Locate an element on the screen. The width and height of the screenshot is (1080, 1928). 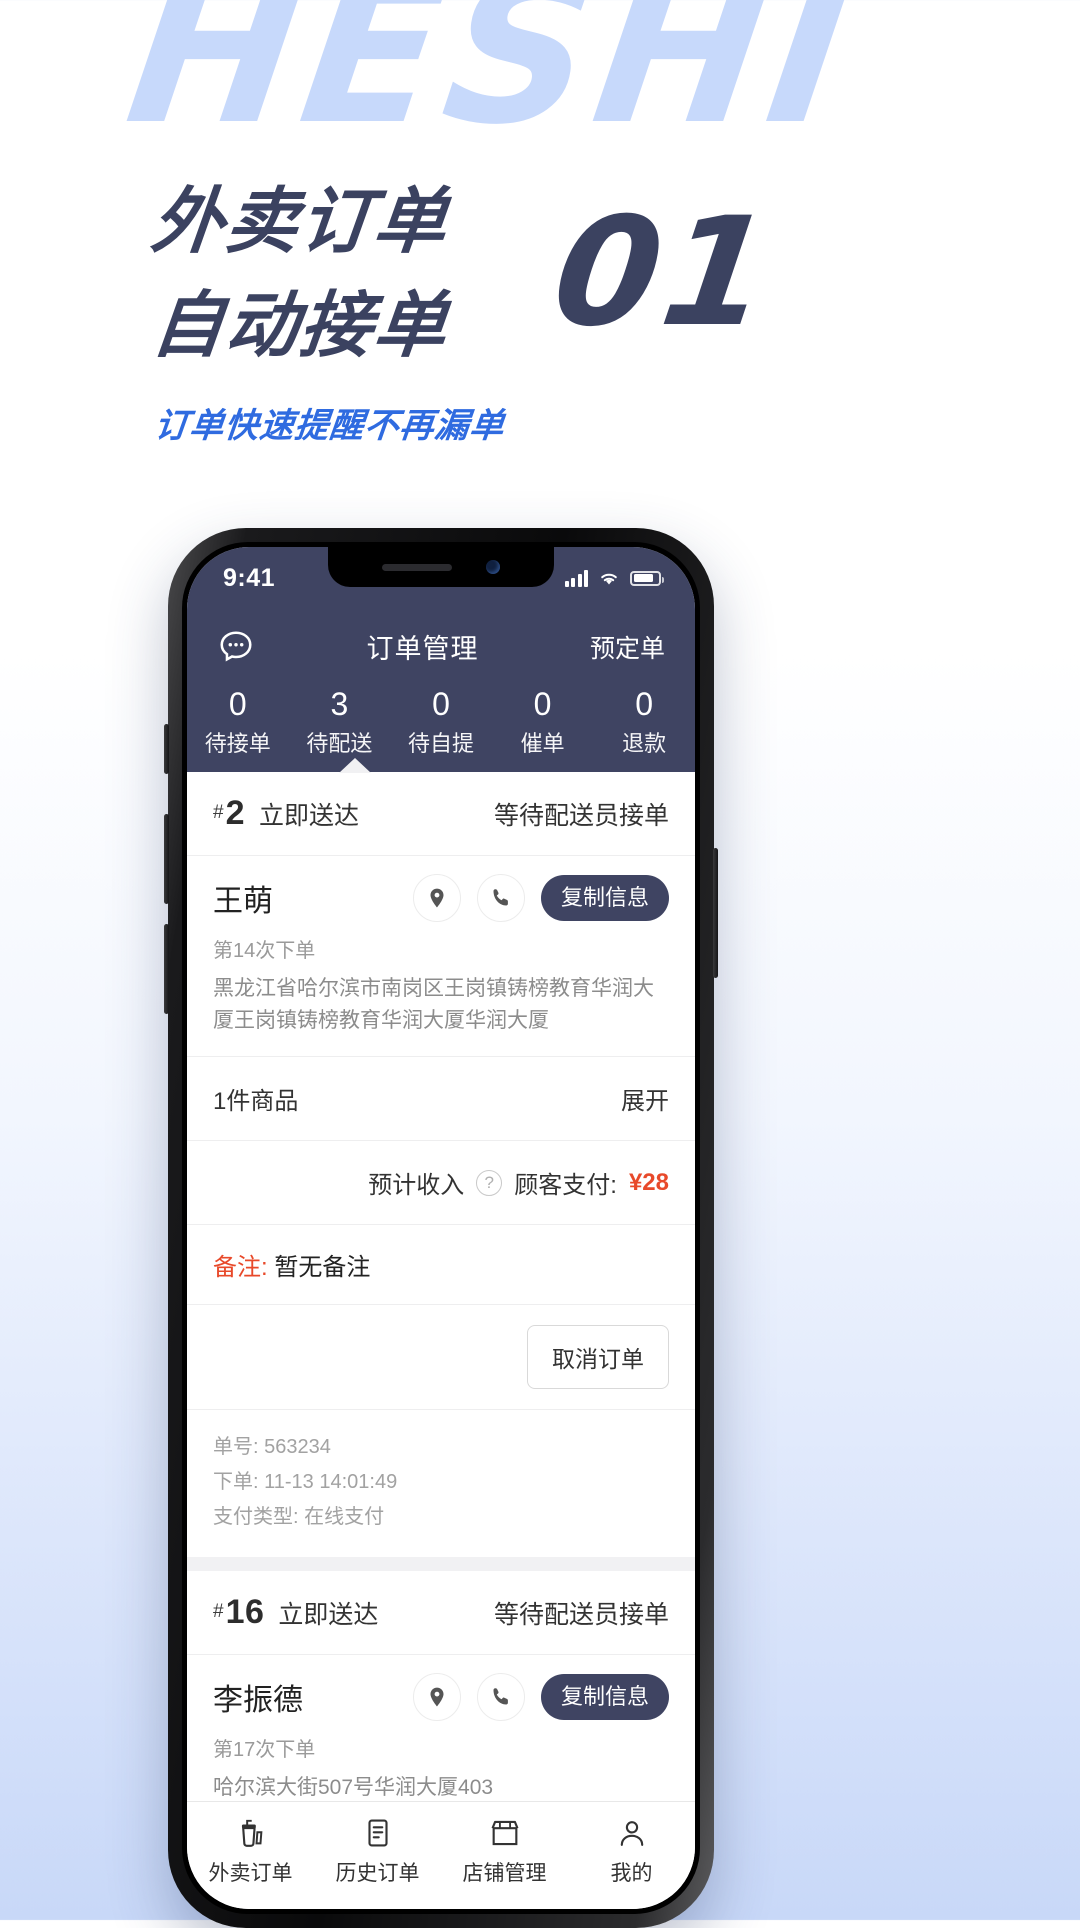
tab-urge: 0 催单 is located at coordinates (543, 721).